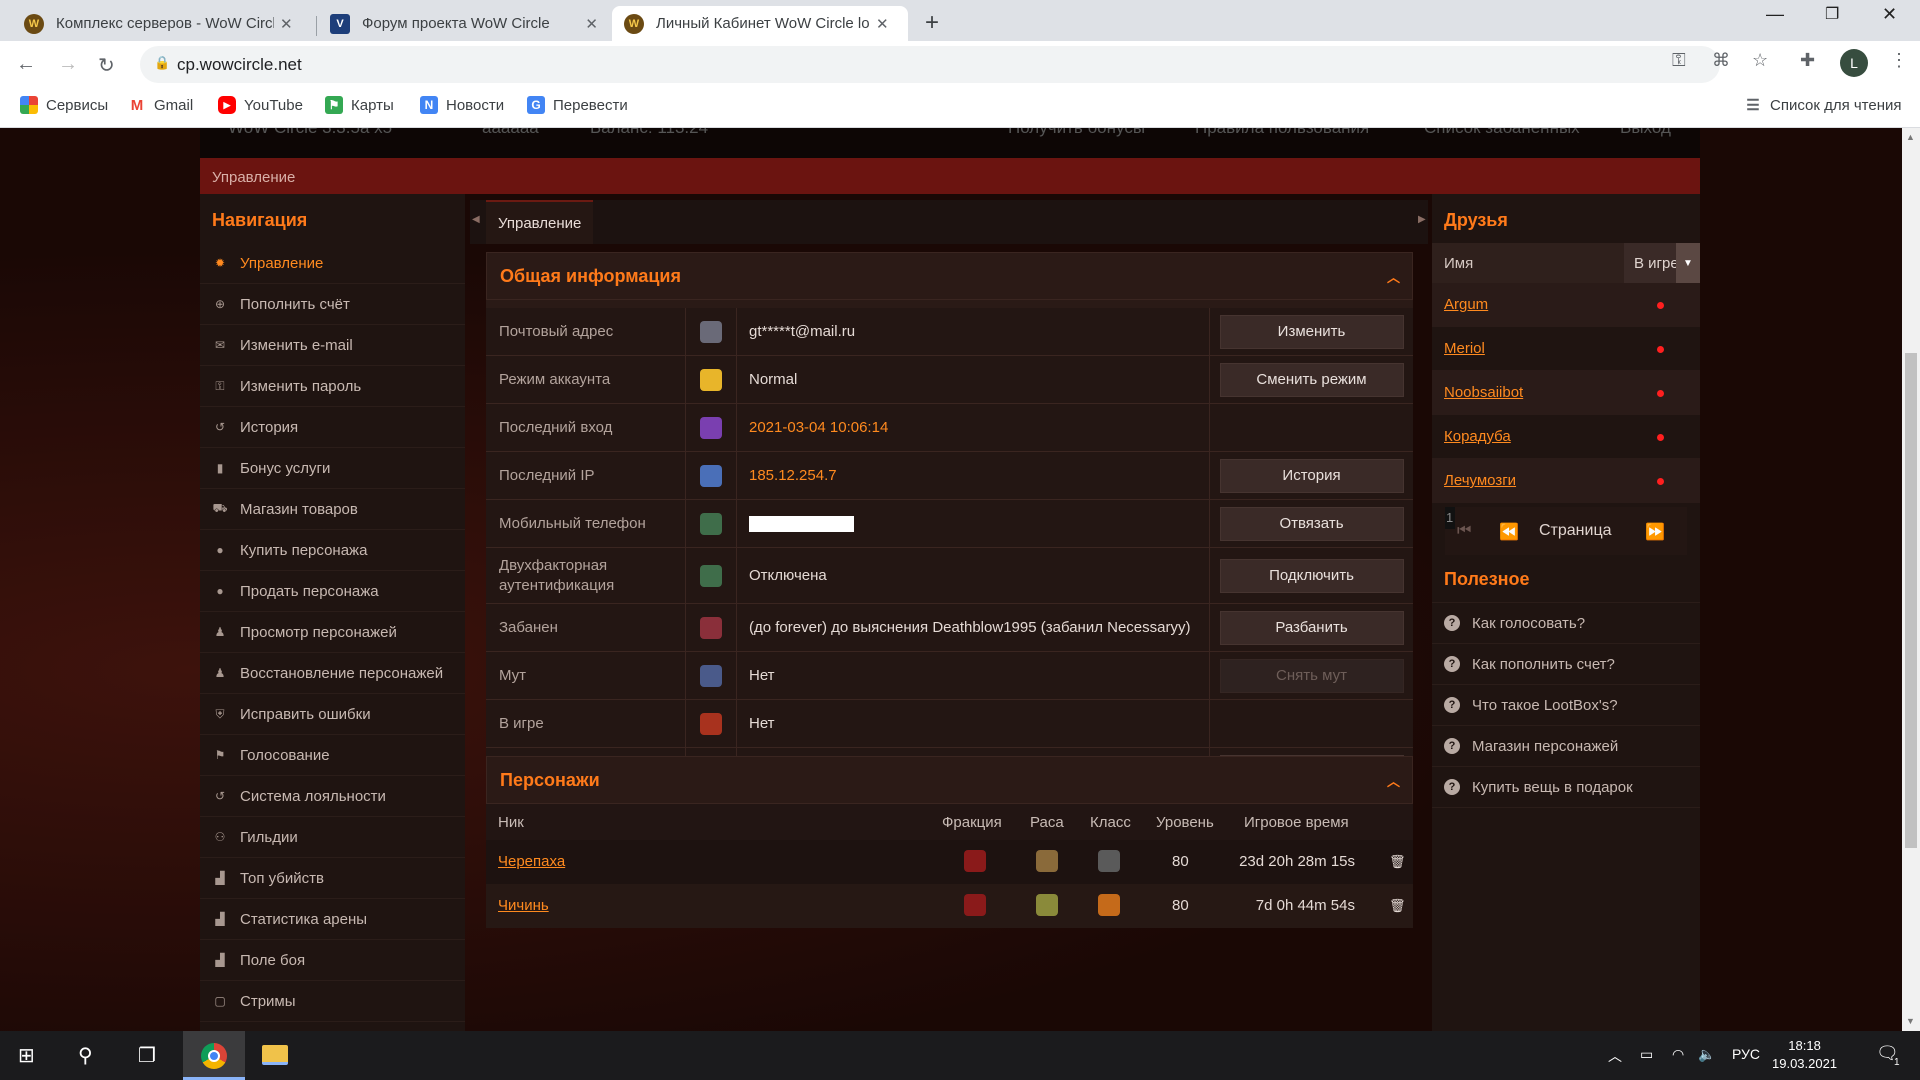 This screenshot has height=1080, width=1920. What do you see at coordinates (1566, 746) in the screenshot?
I see `useful-link: ? Магазин персонажей` at bounding box center [1566, 746].